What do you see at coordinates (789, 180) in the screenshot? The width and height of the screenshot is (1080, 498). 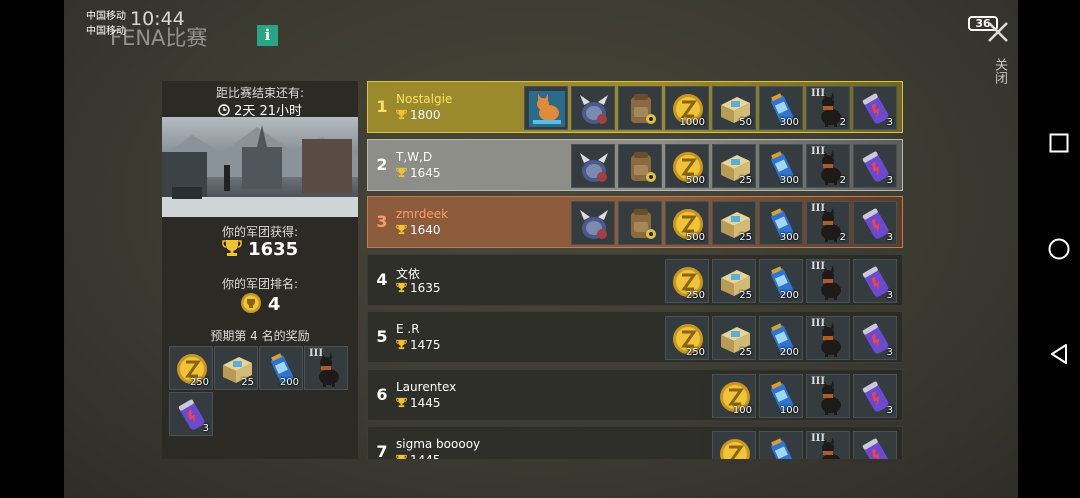 I see `reward-quantity: 300` at bounding box center [789, 180].